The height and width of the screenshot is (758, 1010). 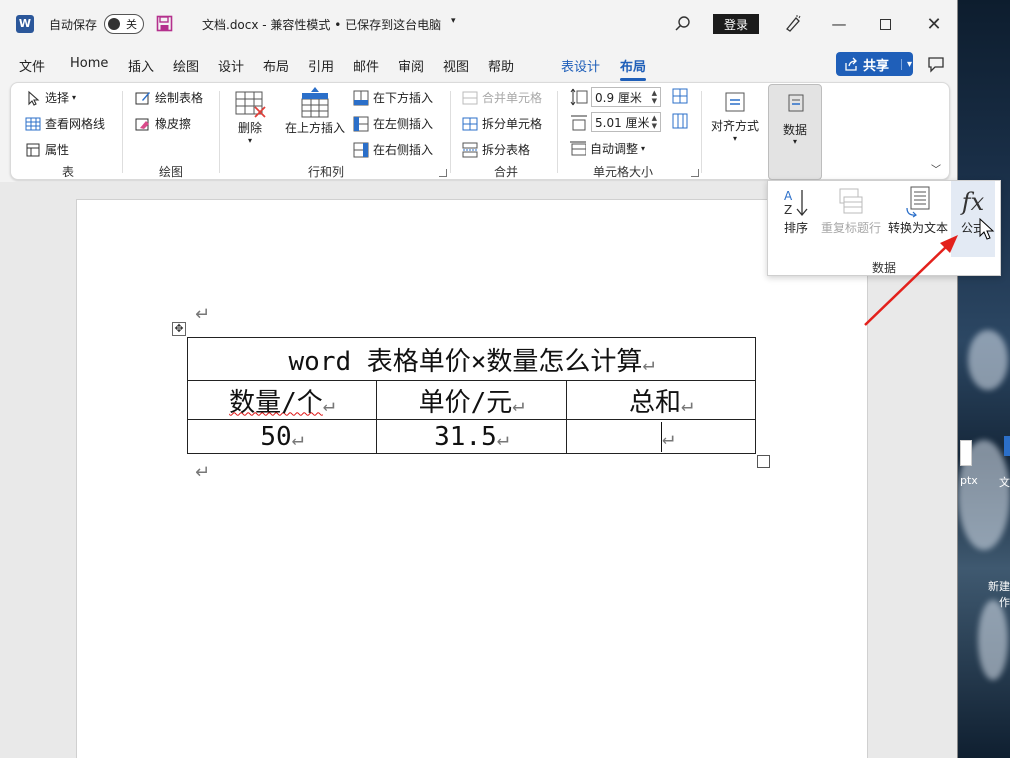 What do you see at coordinates (633, 68) in the screenshot?
I see `tab-table-layout: 布局` at bounding box center [633, 68].